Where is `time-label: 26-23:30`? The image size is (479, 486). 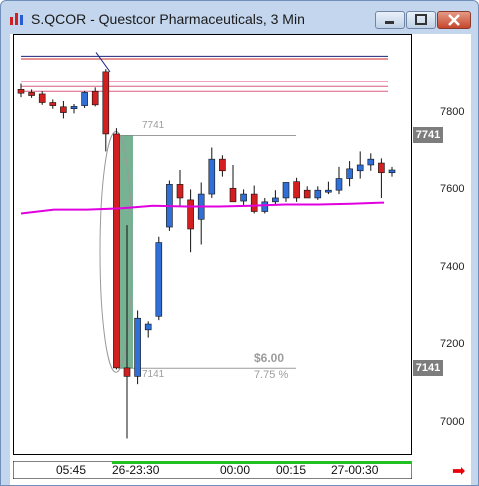
time-label: 26-23:30 is located at coordinates (136, 470).